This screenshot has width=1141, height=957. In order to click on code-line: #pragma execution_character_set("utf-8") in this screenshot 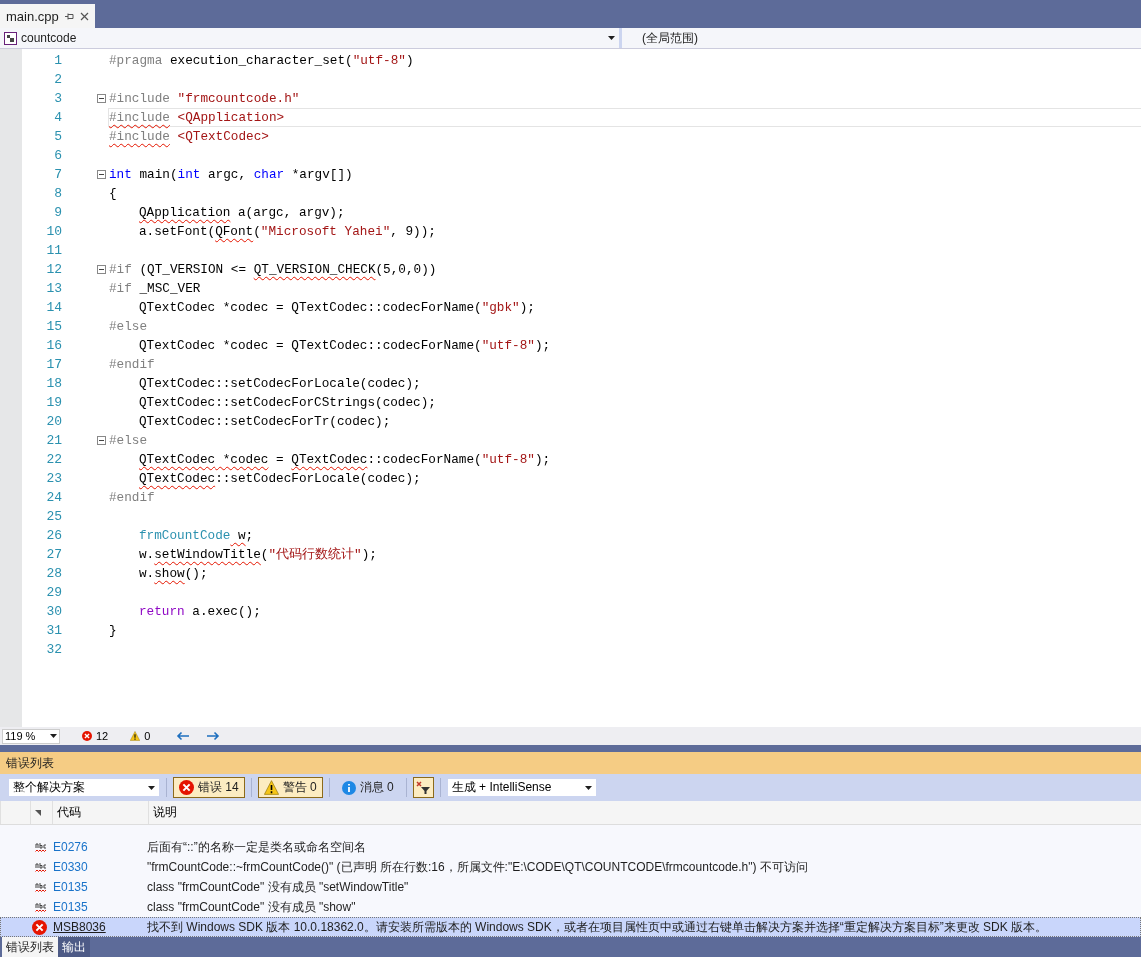, I will do `click(261, 60)`.